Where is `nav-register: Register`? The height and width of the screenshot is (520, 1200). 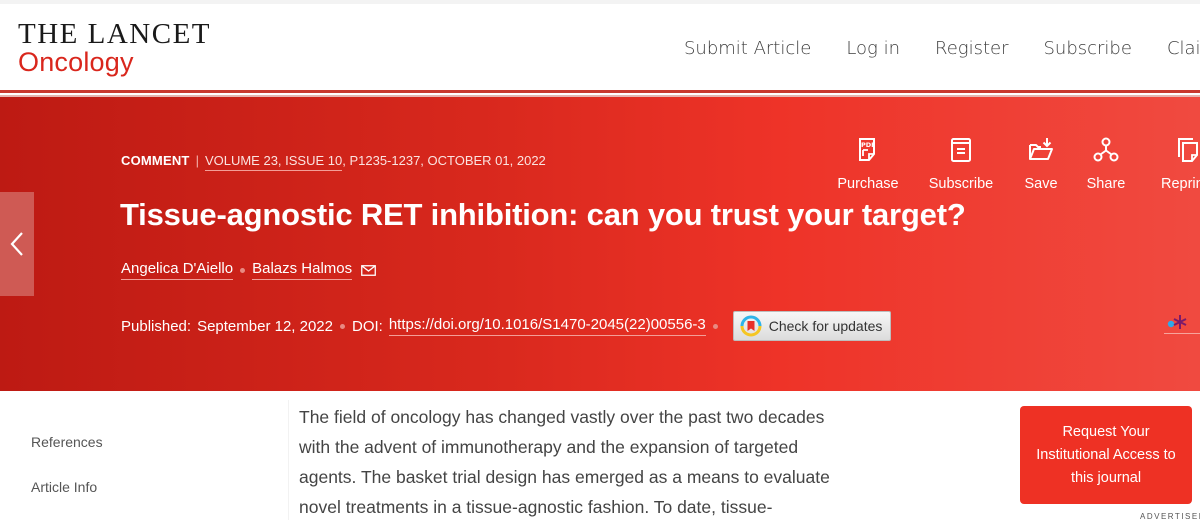
nav-register: Register is located at coordinates (972, 48).